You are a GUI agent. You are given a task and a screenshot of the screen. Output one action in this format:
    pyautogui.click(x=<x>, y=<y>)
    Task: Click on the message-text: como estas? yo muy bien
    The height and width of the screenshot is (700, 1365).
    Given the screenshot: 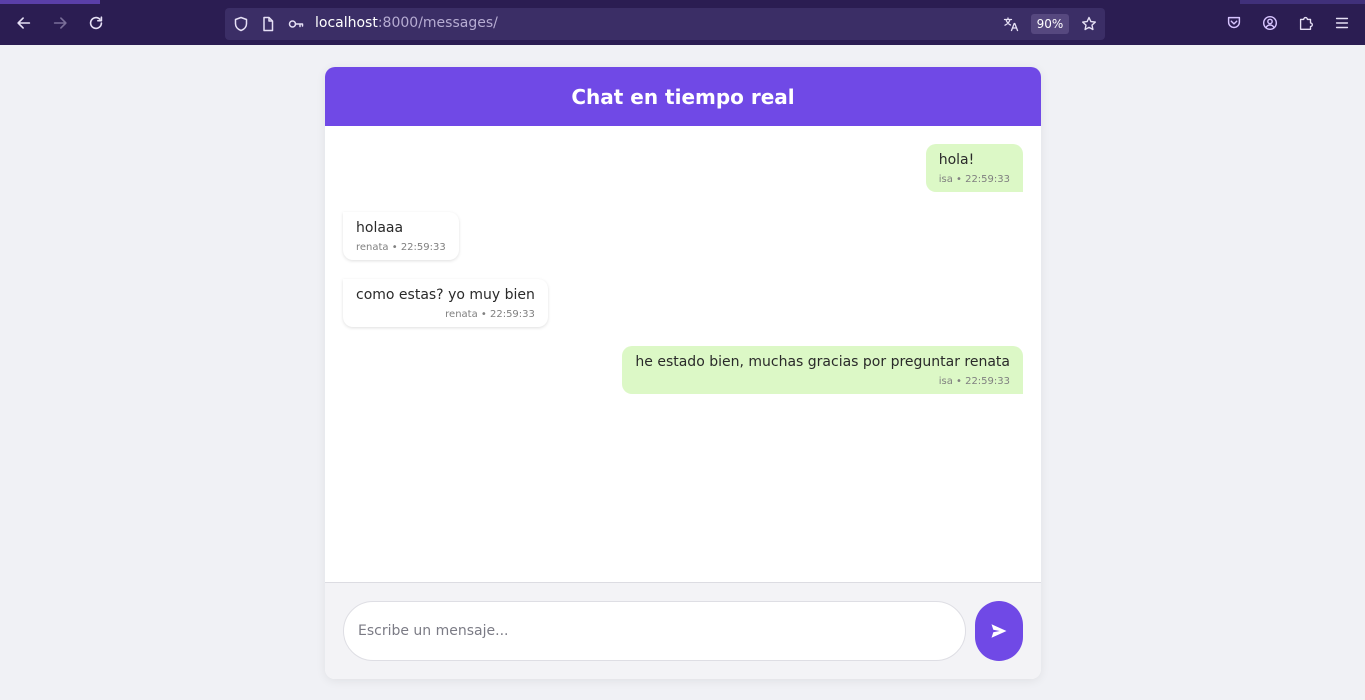 What is the action you would take?
    pyautogui.click(x=445, y=295)
    